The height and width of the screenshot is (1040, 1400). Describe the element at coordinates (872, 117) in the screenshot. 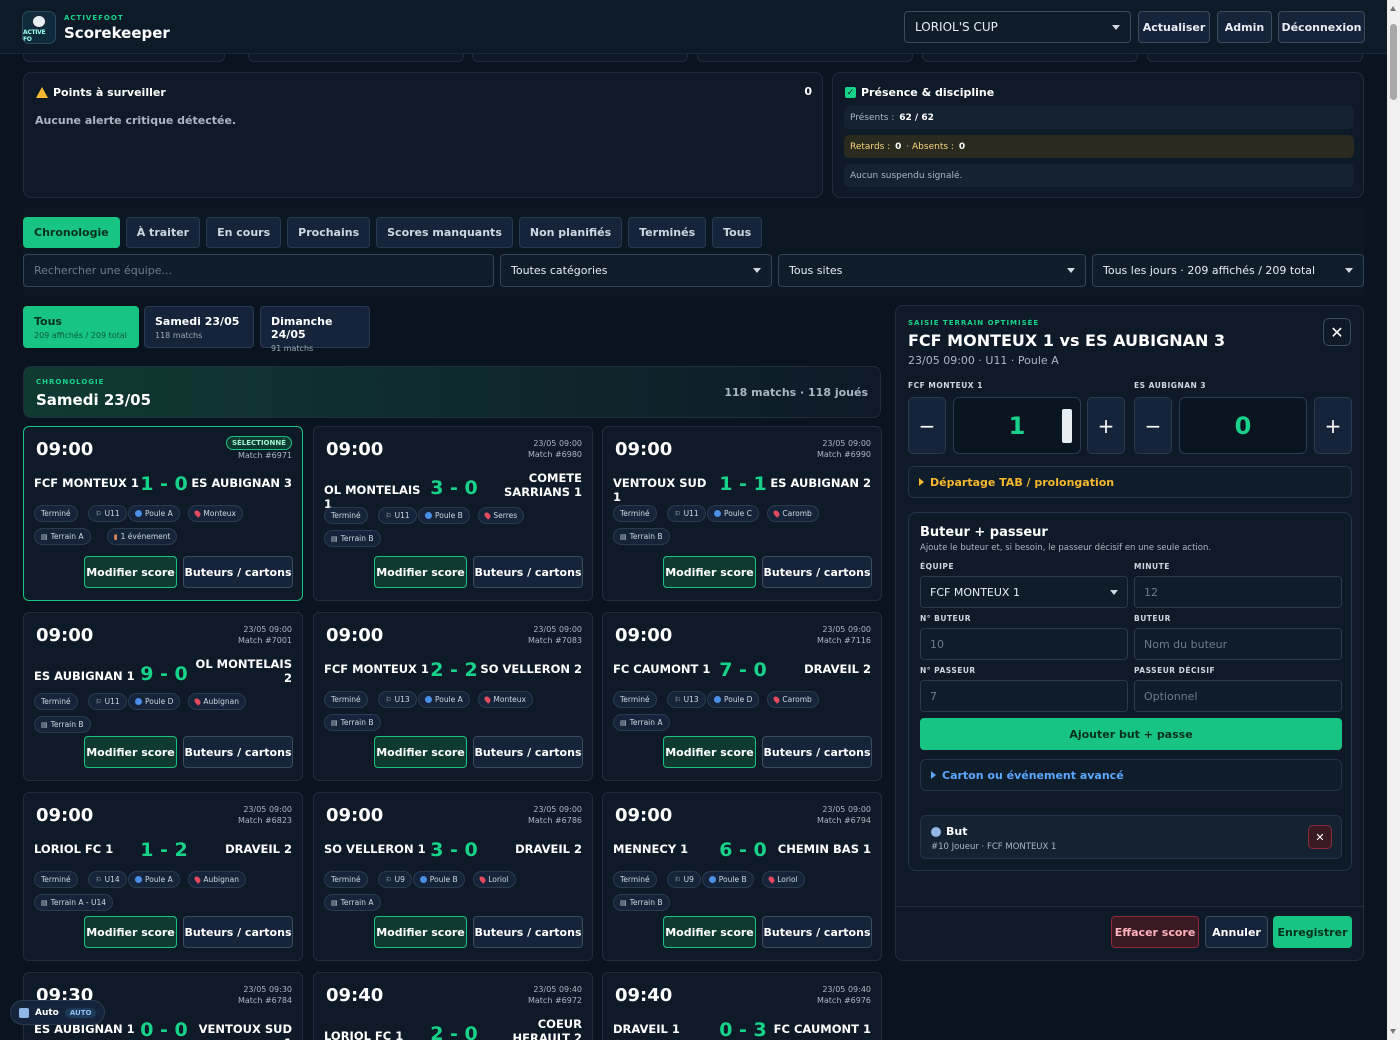

I see `present-label: Présents :` at that location.